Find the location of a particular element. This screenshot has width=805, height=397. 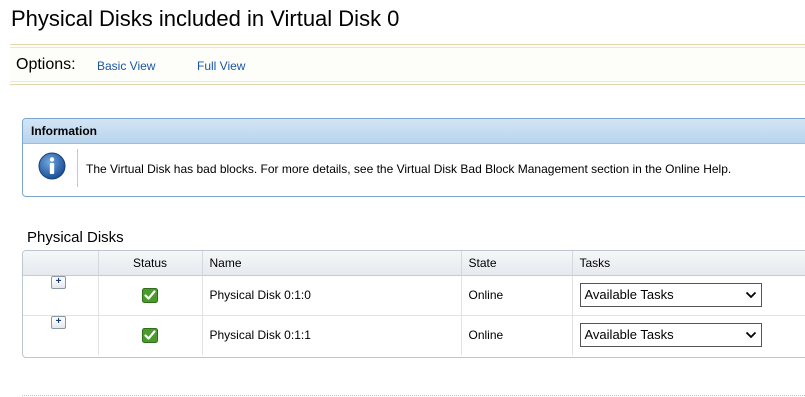

disk-name-cell: Physical Disk 0:1:0 is located at coordinates (332, 295).